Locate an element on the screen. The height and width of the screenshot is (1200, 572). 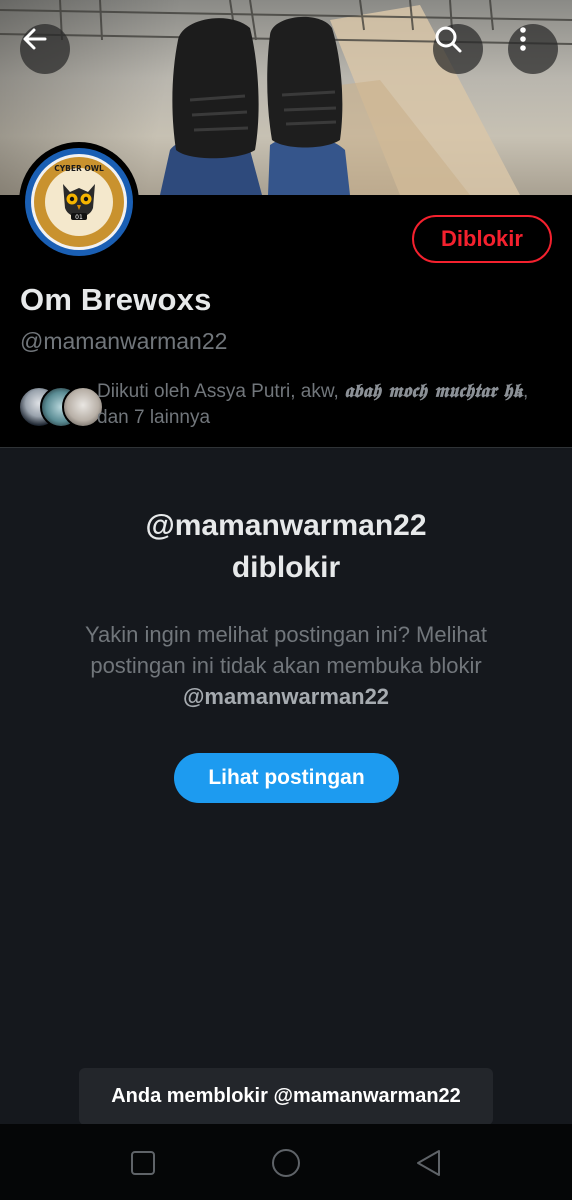
search-button is located at coordinates (458, 49).